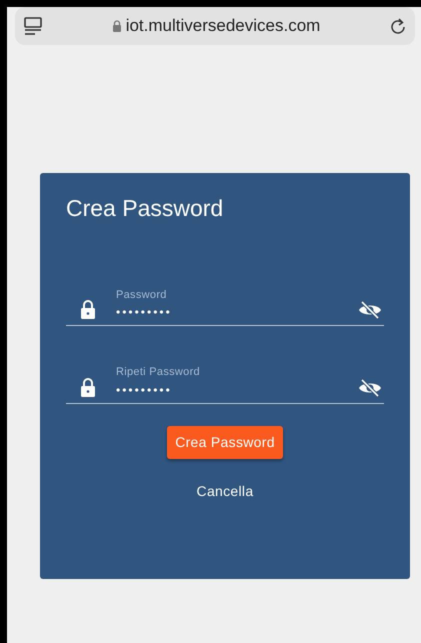 The width and height of the screenshot is (421, 643). Describe the element at coordinates (158, 372) in the screenshot. I see `field-label: Ripeti Password` at that location.